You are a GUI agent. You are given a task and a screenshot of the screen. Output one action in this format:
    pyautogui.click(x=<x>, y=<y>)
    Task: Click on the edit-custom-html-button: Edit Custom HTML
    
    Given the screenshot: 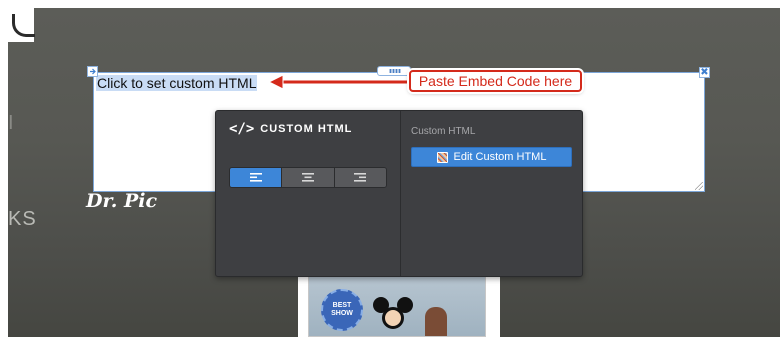 What is the action you would take?
    pyautogui.click(x=491, y=157)
    